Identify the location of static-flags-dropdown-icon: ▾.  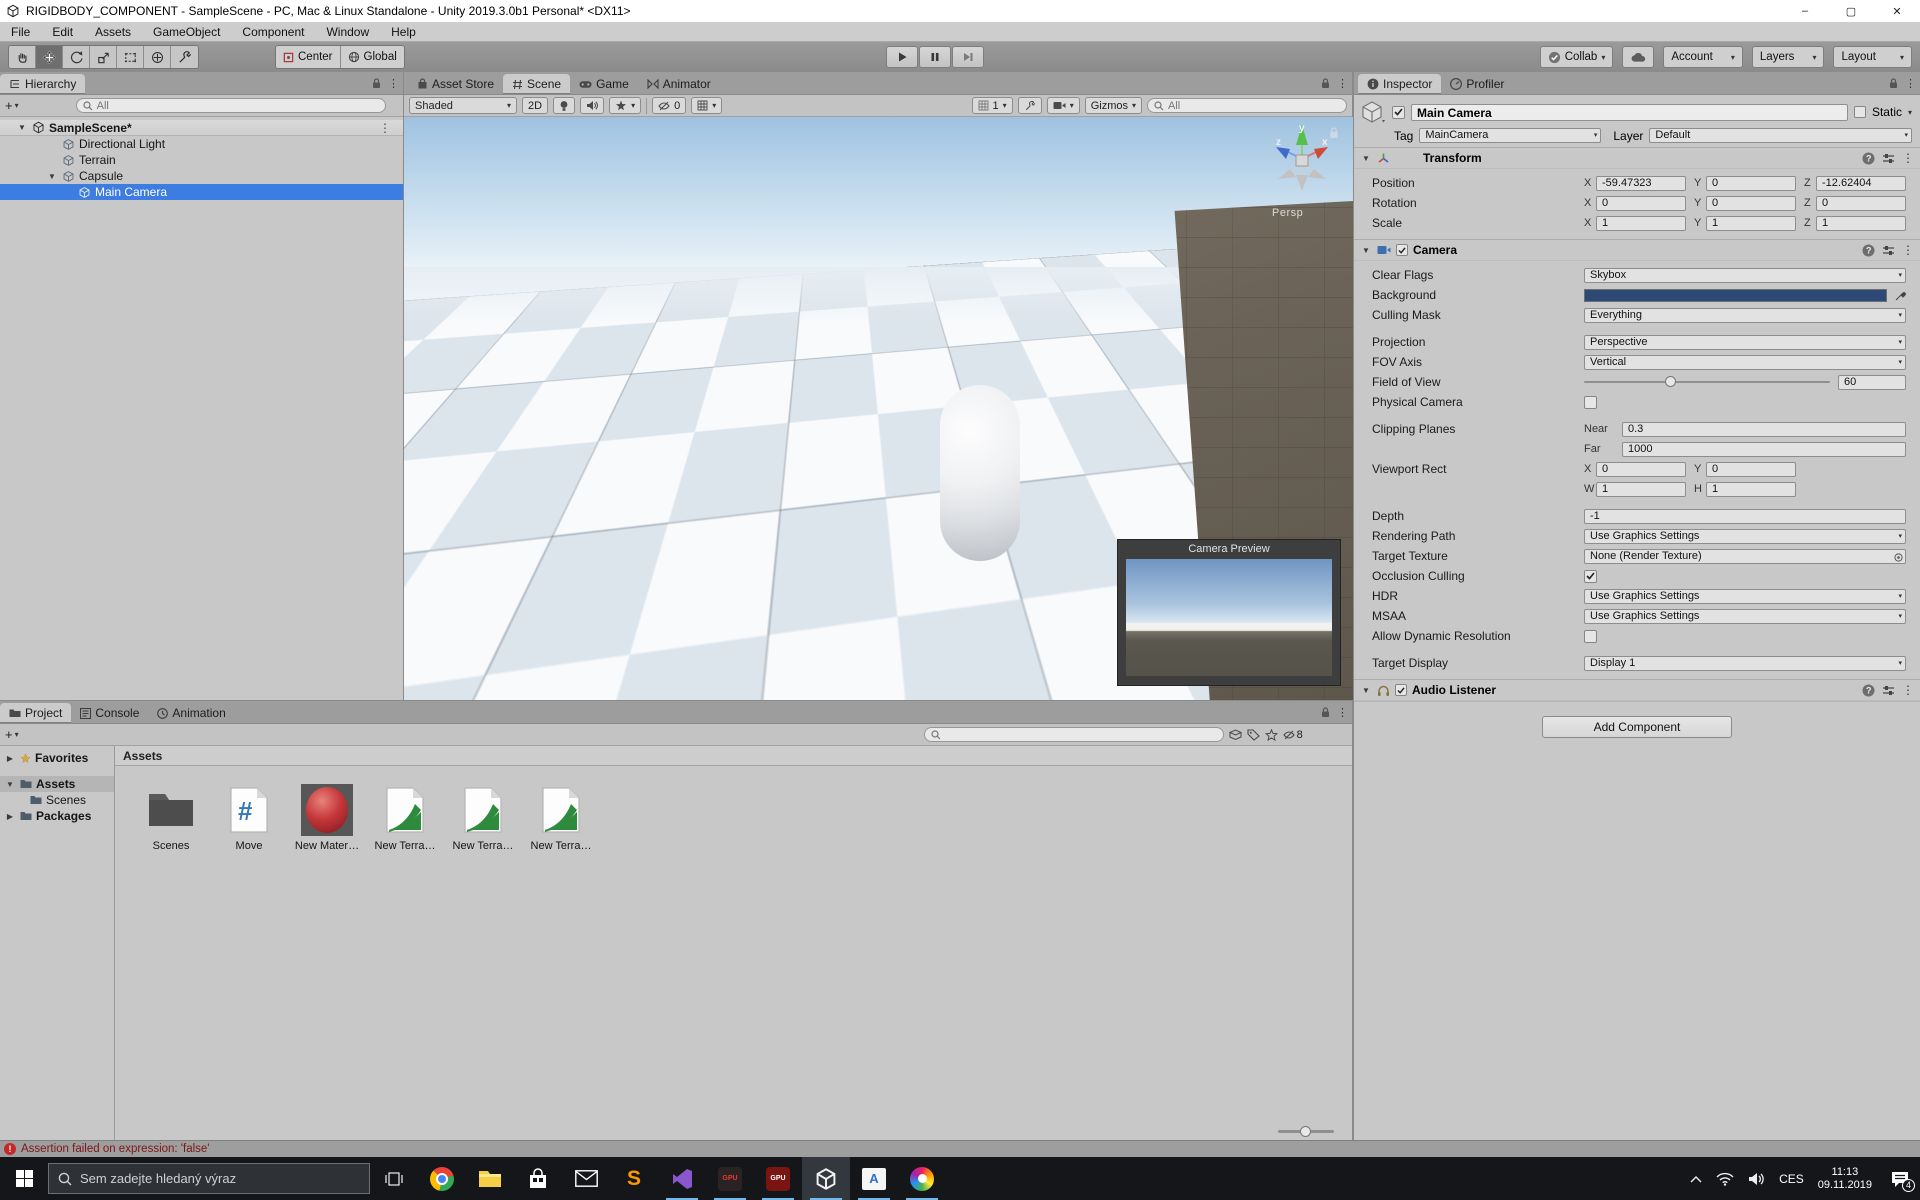
(1910, 112).